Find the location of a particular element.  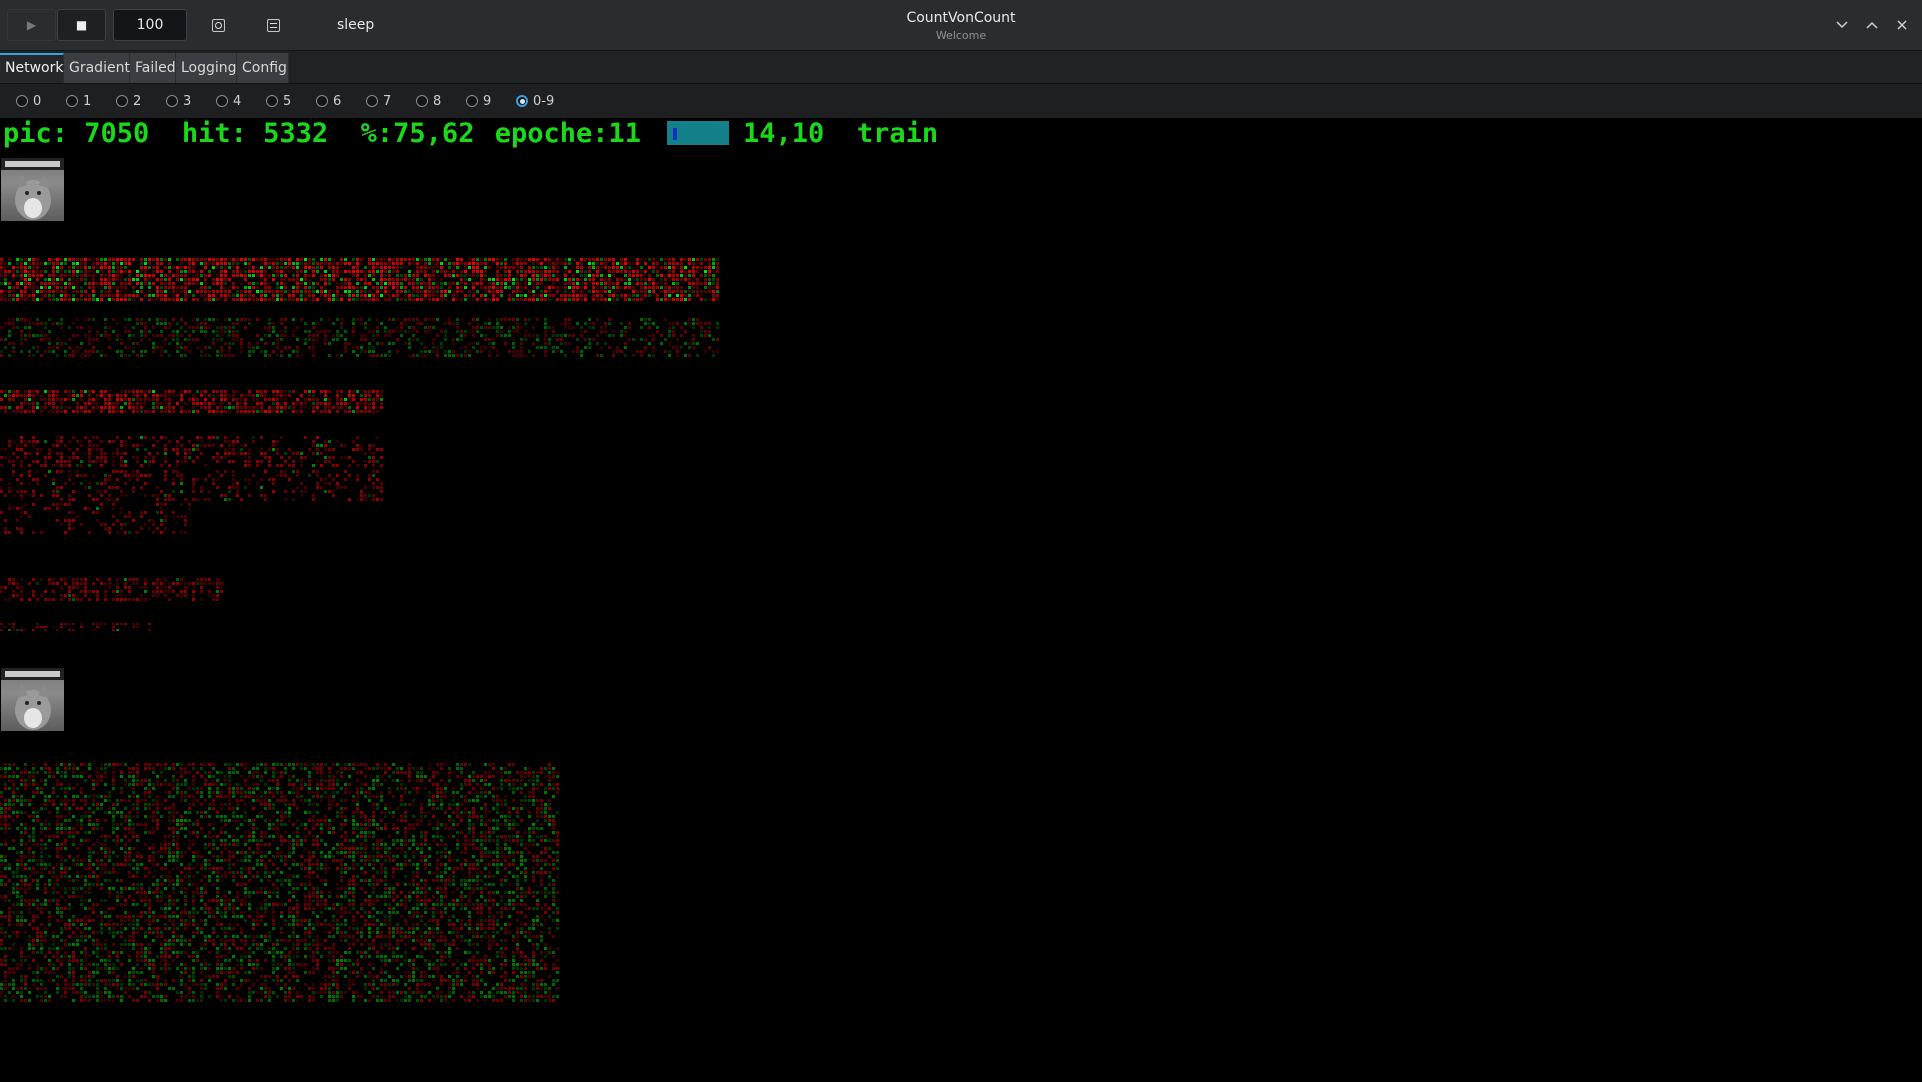

radio-digit-3: 3 is located at coordinates (178, 101).